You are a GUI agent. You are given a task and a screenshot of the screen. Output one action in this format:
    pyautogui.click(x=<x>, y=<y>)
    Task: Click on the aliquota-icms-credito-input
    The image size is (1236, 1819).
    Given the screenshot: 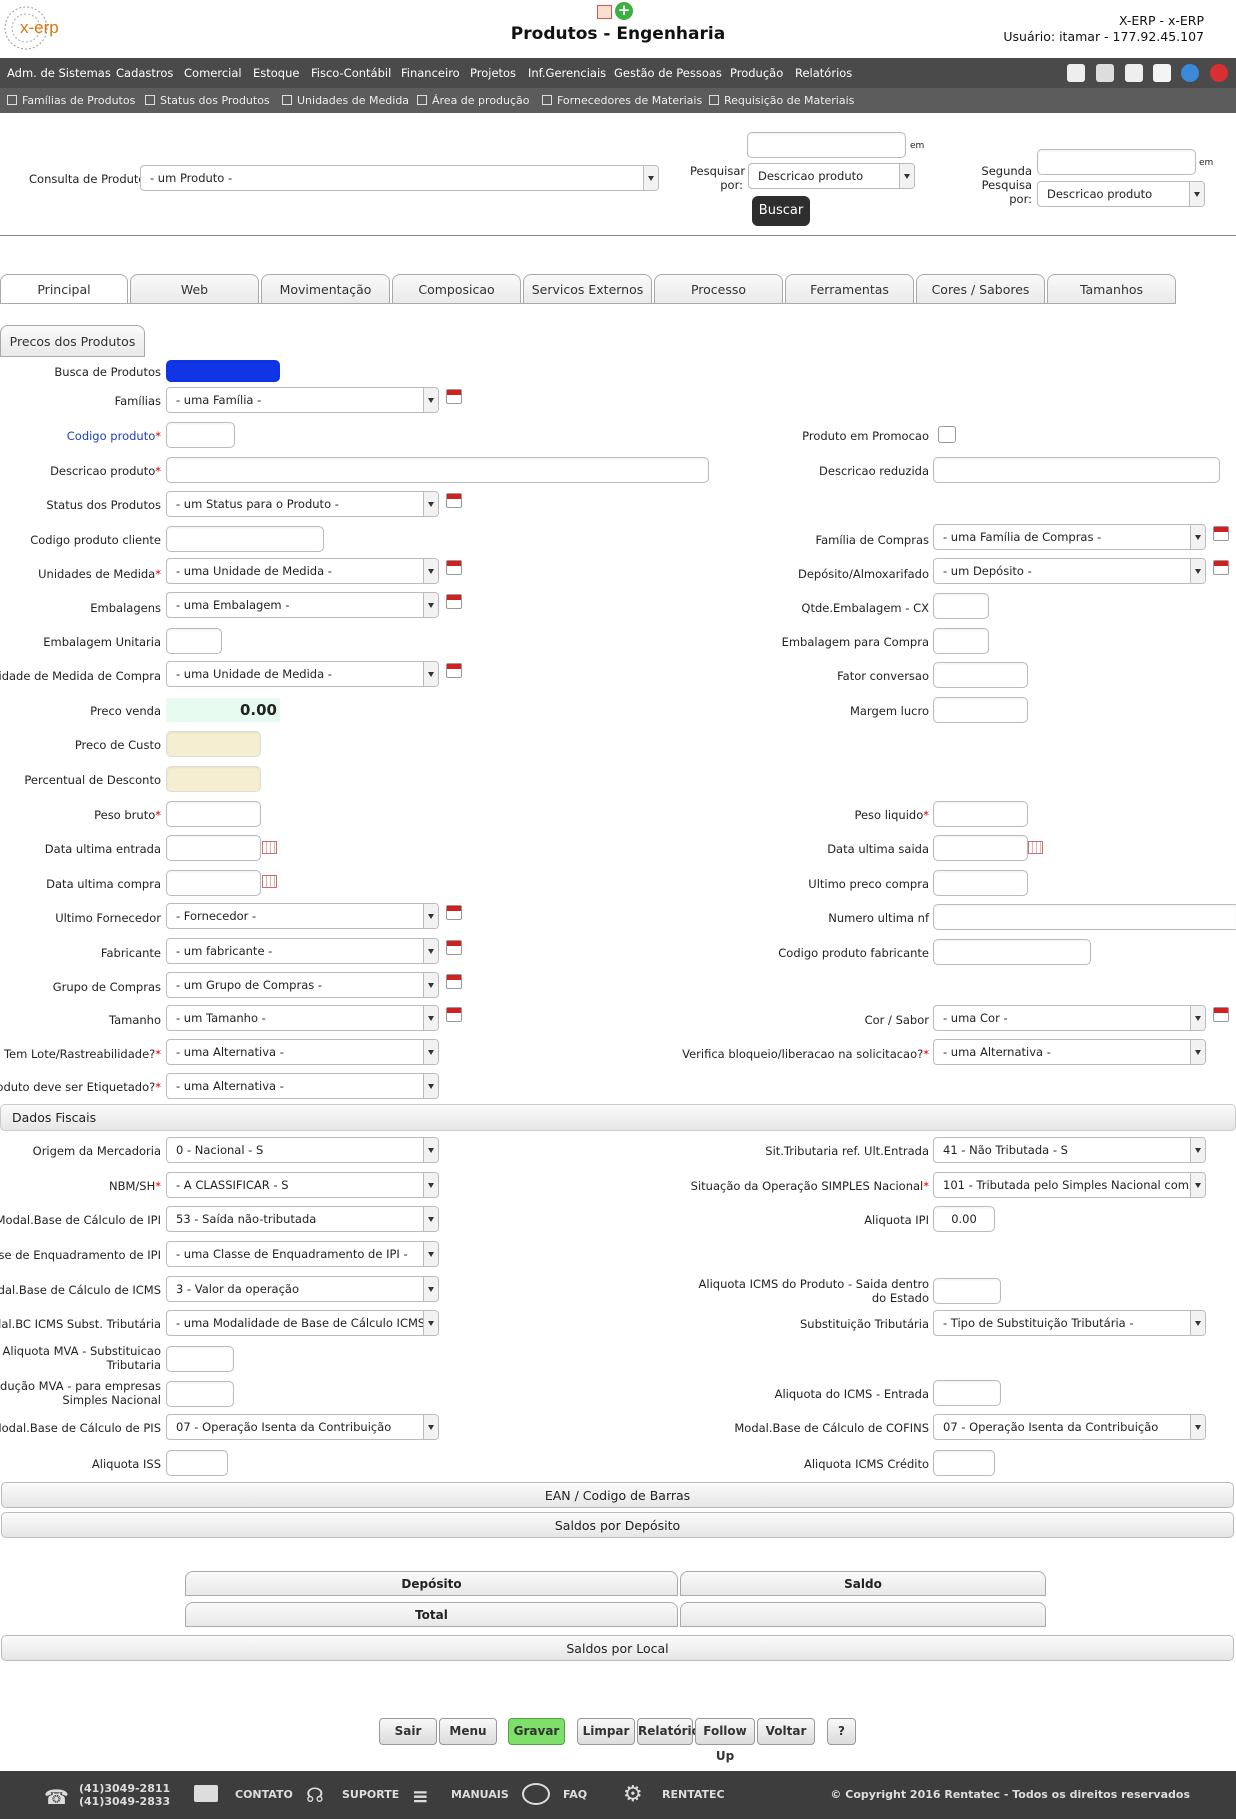 What is the action you would take?
    pyautogui.click(x=964, y=1463)
    